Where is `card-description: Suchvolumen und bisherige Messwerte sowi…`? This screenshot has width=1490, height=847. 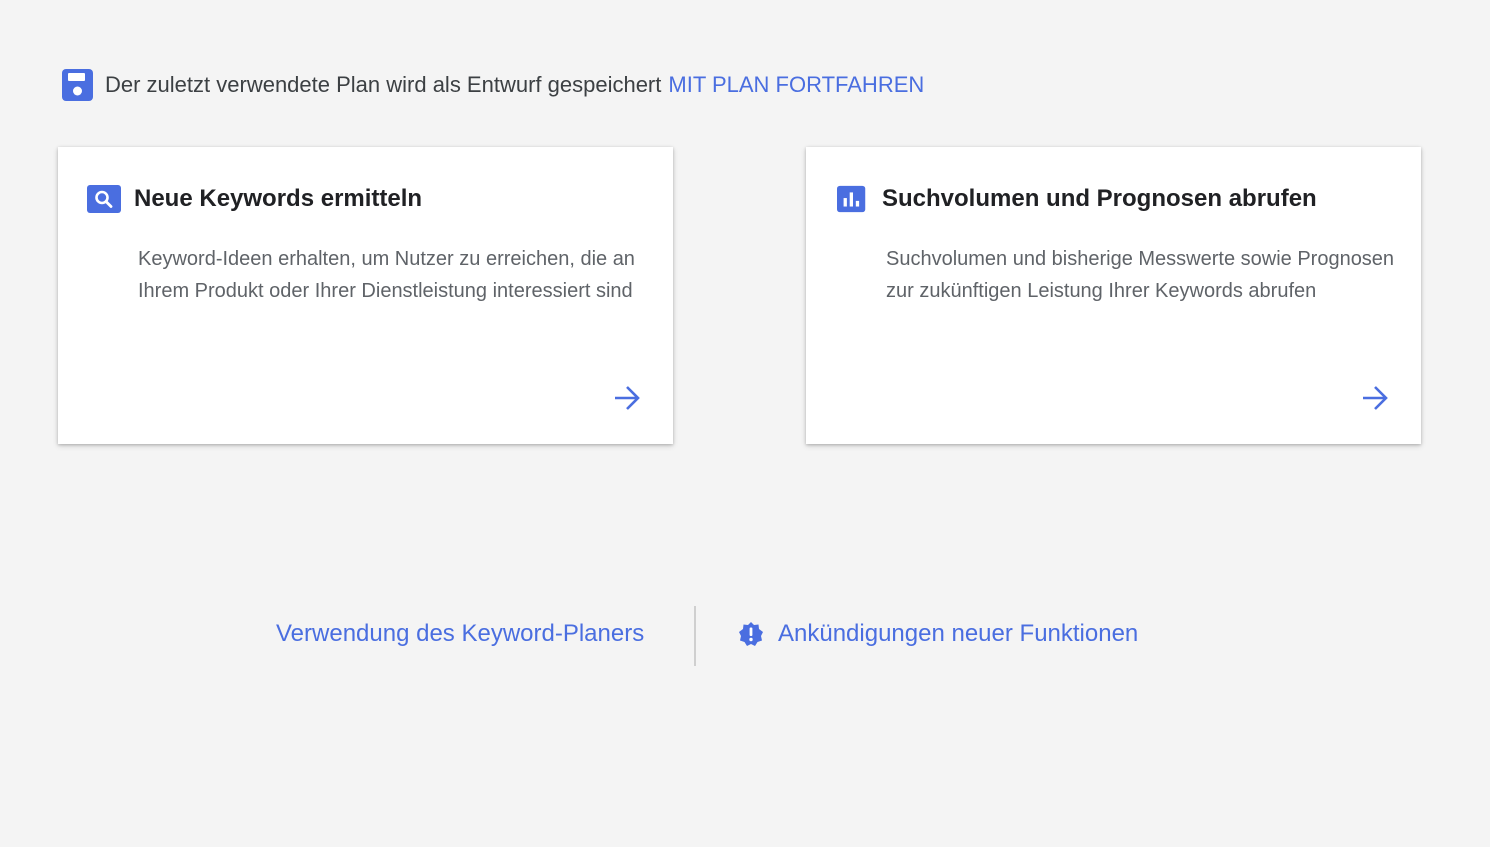 card-description: Suchvolumen und bisherige Messwerte sowi… is located at coordinates (1140, 275).